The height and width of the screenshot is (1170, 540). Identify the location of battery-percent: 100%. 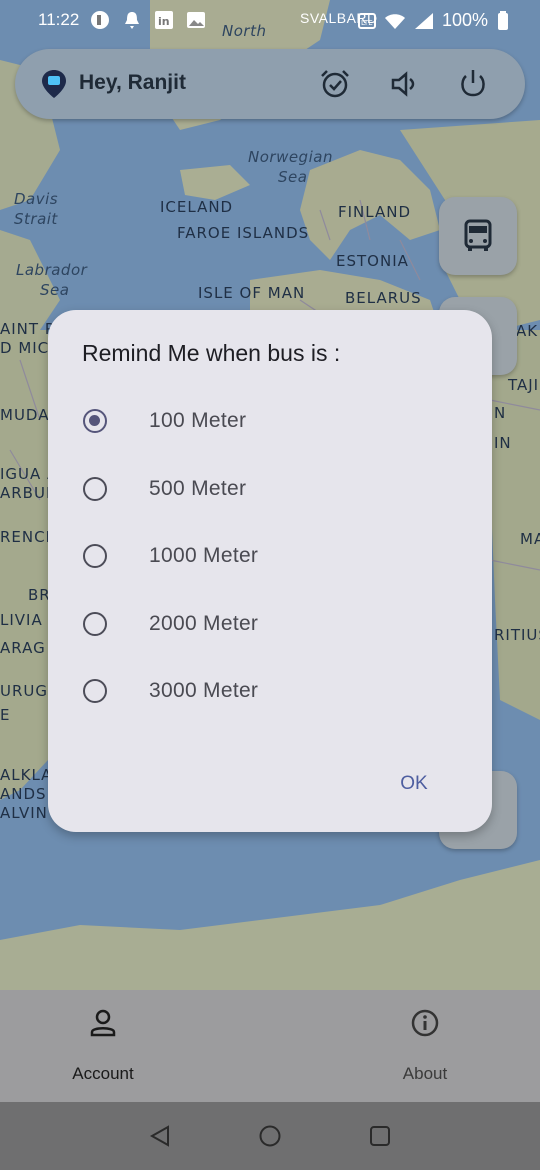
(464, 20).